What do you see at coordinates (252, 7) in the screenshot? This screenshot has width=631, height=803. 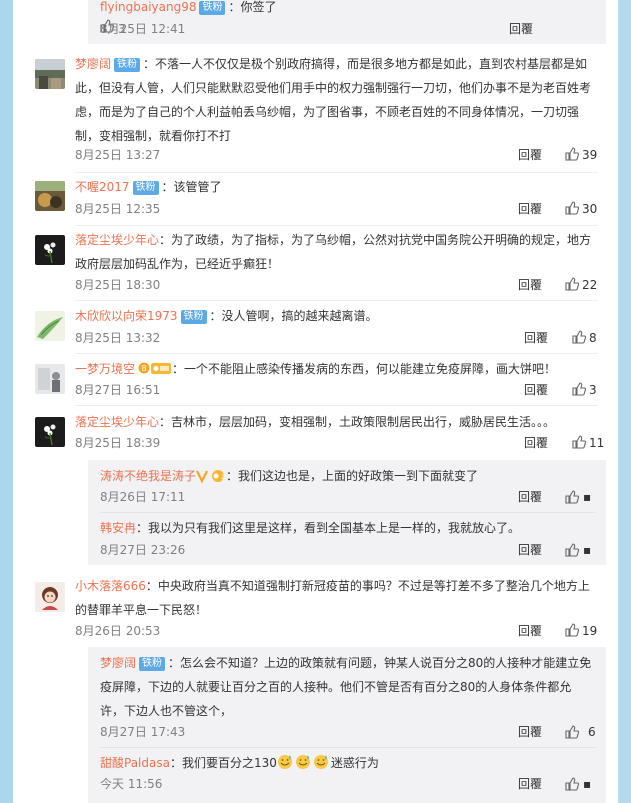 I see `reply-content: ：你签了` at bounding box center [252, 7].